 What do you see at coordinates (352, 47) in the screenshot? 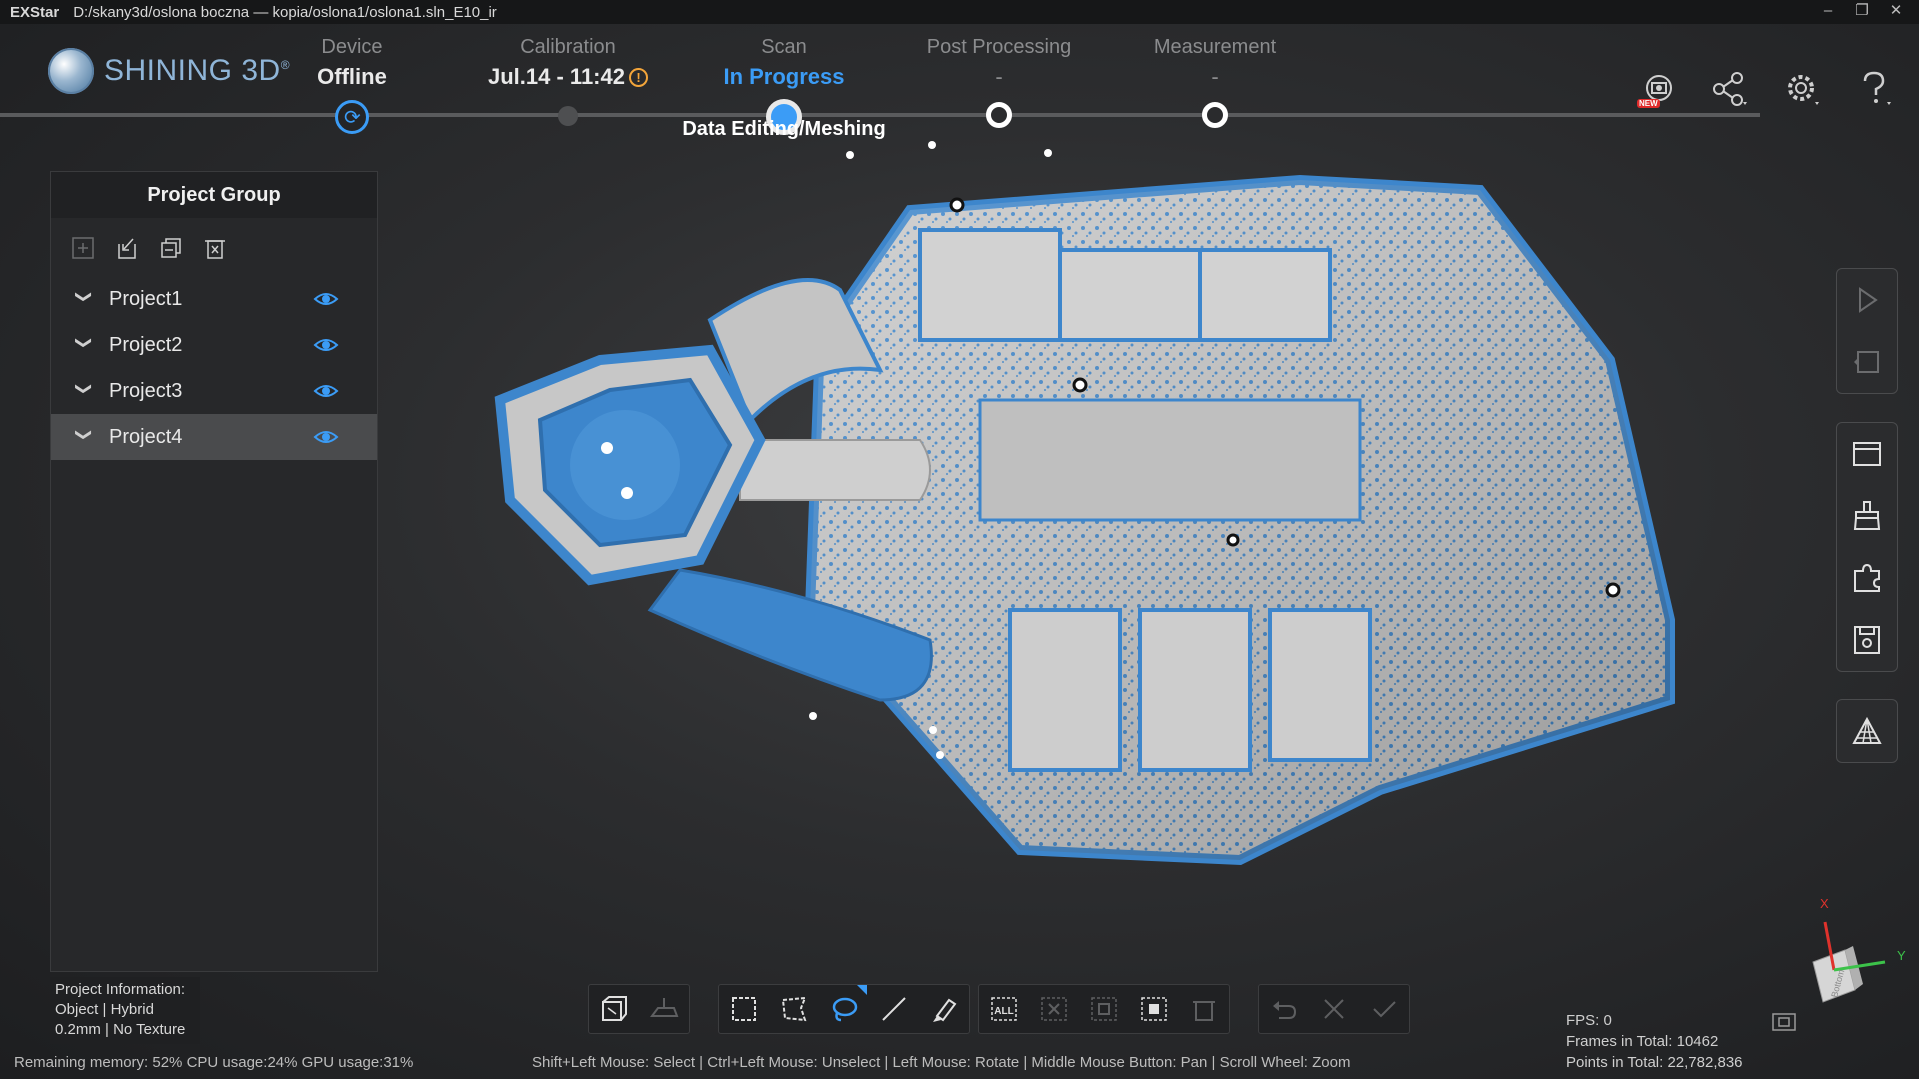
I see `step-device-label: Device` at bounding box center [352, 47].